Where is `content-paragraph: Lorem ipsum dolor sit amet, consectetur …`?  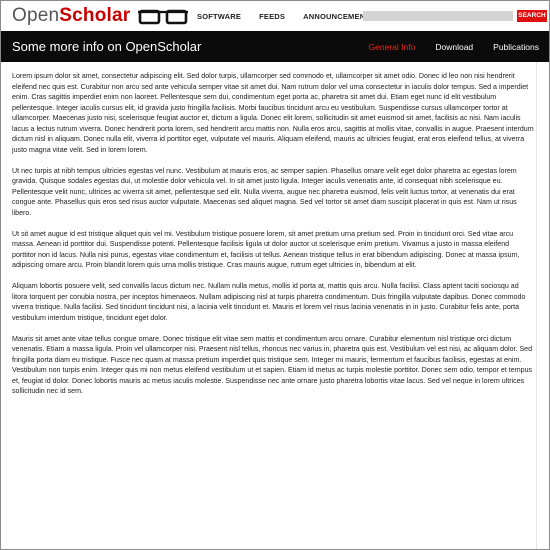
content-paragraph: Lorem ipsum dolor sit amet, consectetur … is located at coordinates (273, 113).